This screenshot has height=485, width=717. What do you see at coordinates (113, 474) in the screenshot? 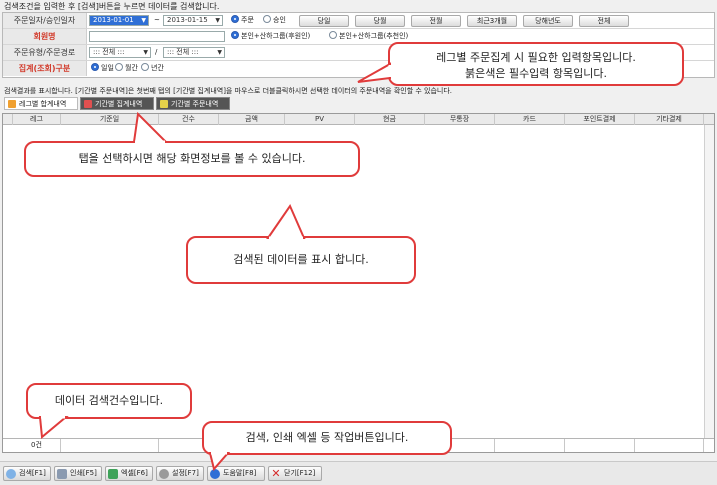
I see `excel-icon` at bounding box center [113, 474].